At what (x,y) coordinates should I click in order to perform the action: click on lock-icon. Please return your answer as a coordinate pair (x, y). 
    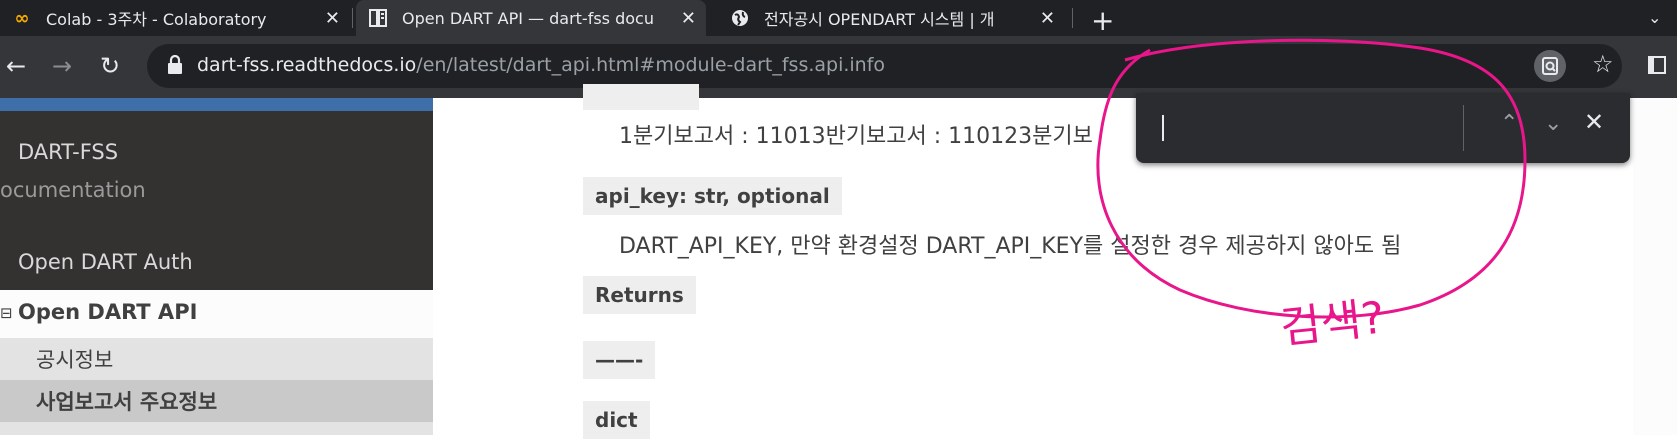
    Looking at the image, I should click on (175, 64).